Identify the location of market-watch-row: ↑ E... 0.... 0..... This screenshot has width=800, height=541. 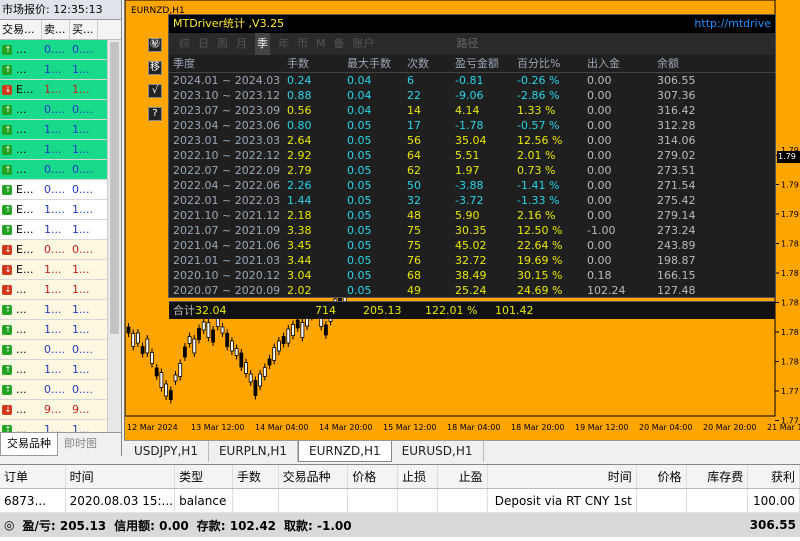
(60, 190).